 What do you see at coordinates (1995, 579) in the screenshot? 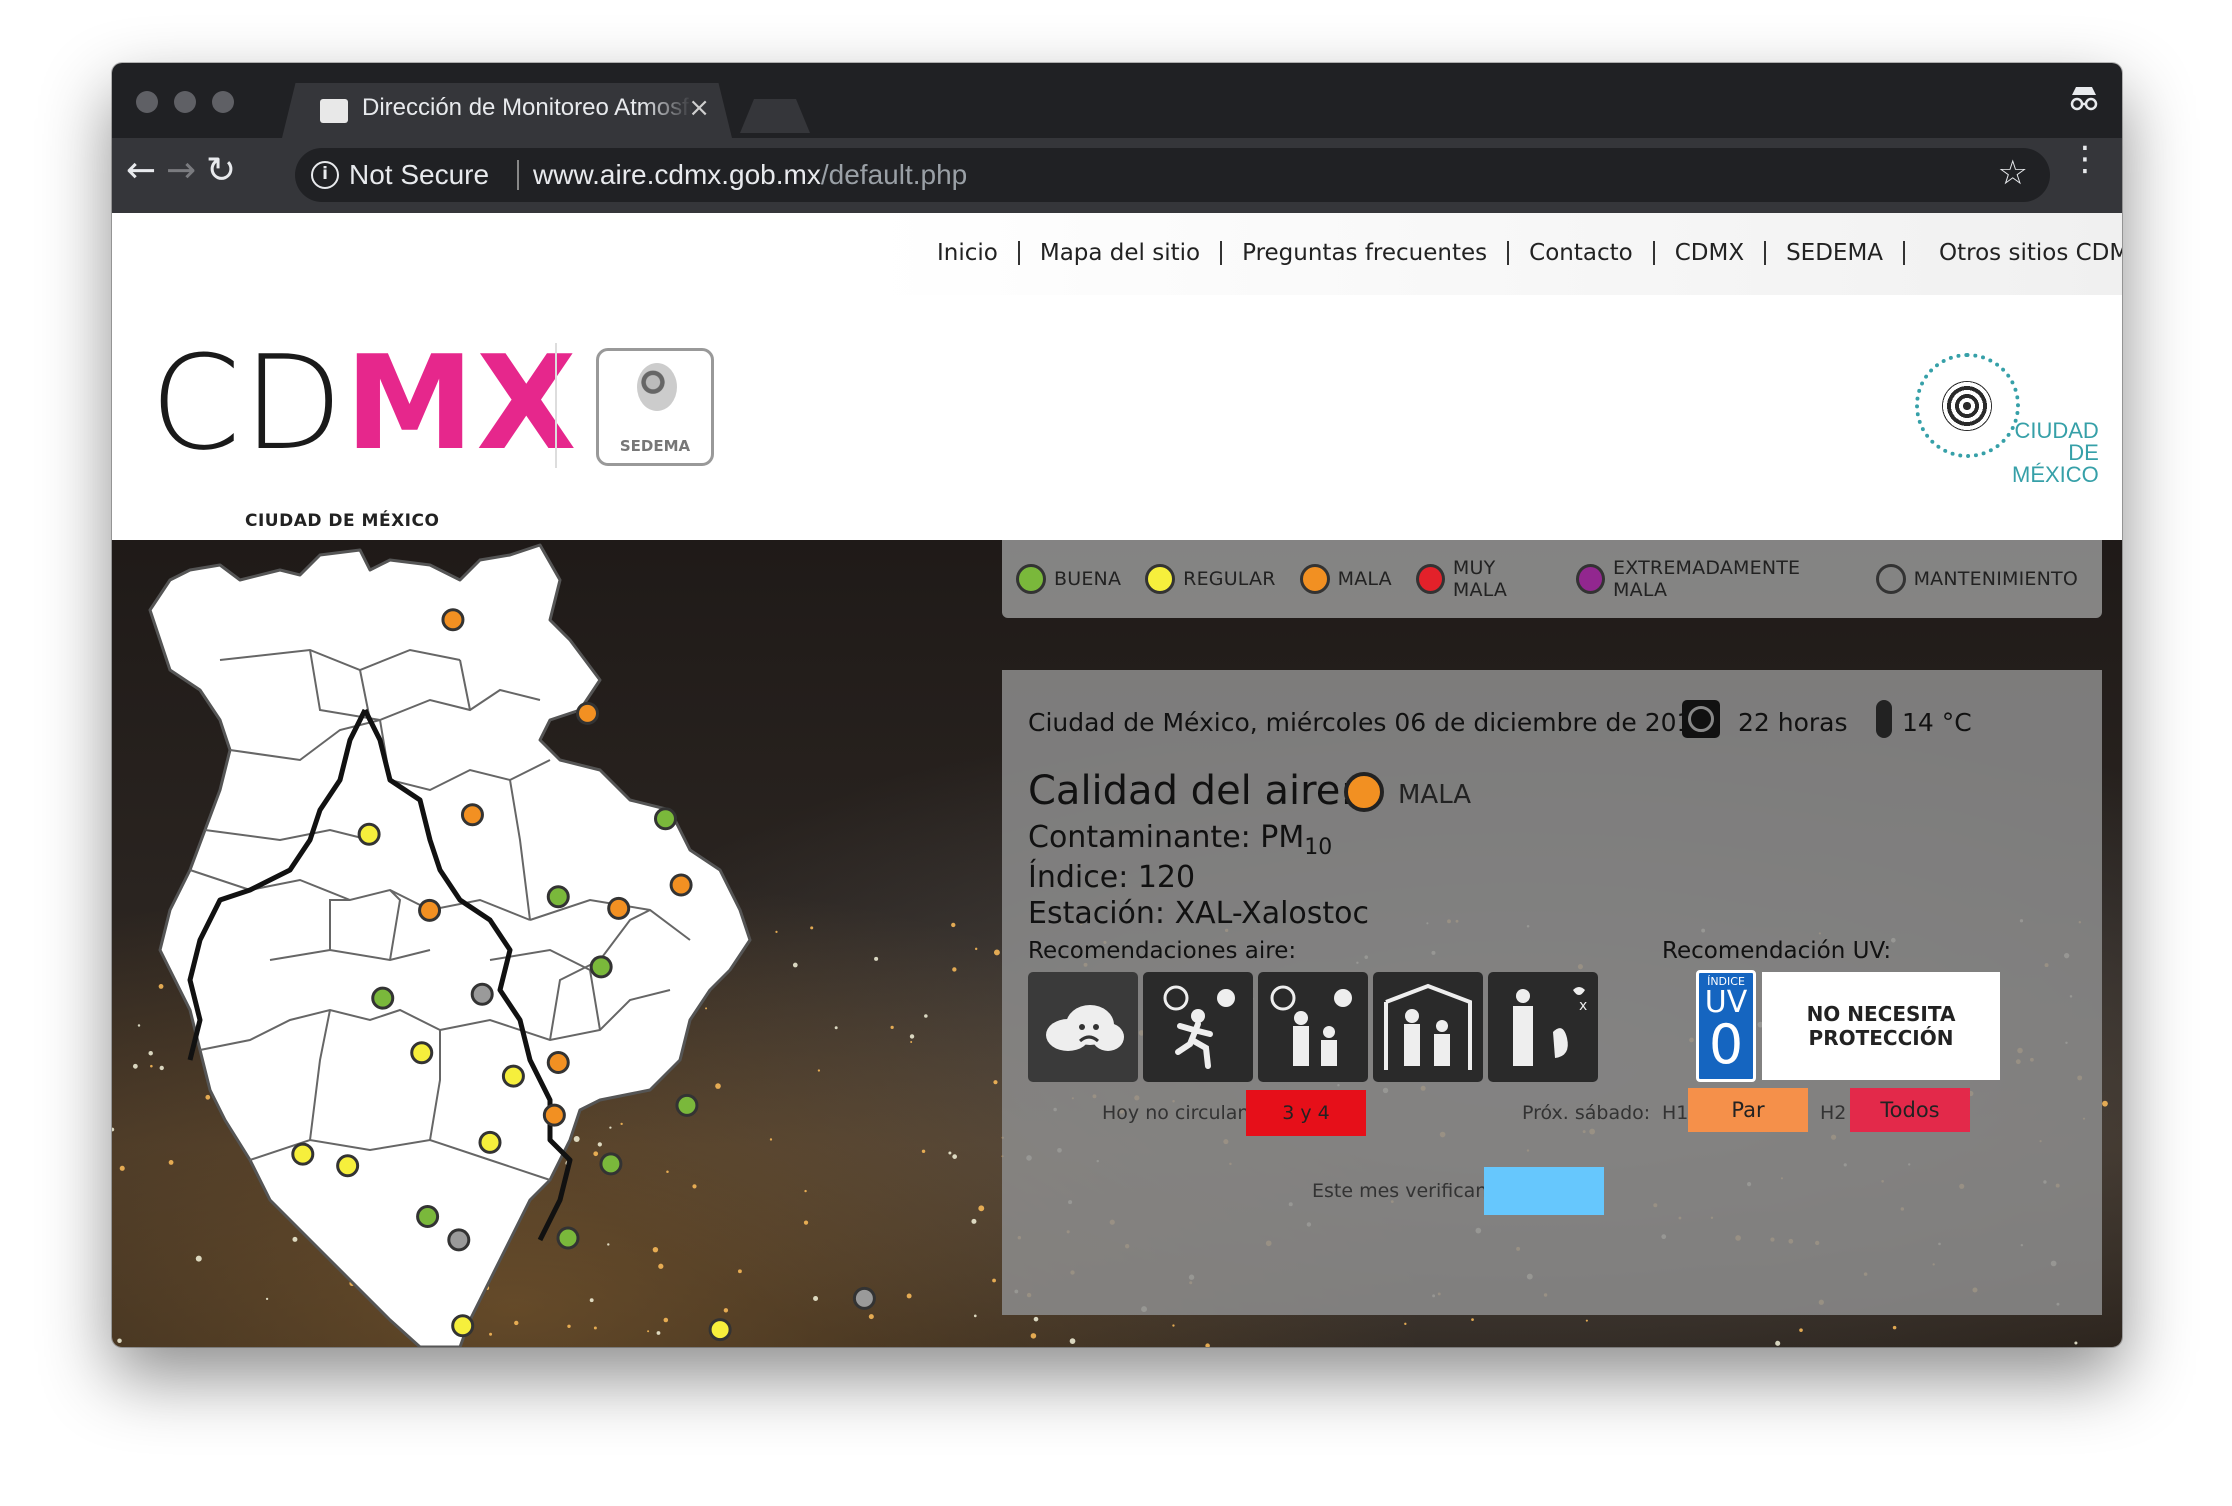
I see `legend-label: MANTENIMIENTO` at bounding box center [1995, 579].